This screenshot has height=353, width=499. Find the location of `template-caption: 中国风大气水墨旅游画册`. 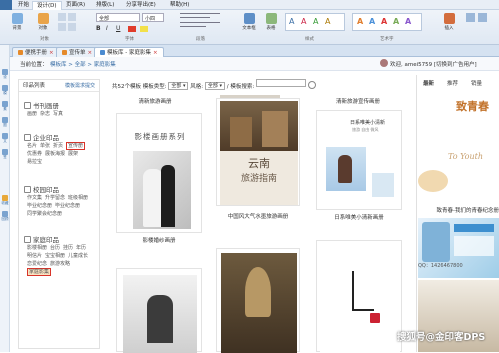

template-caption: 中国风大气水墨旅游画册 is located at coordinates (258, 216).